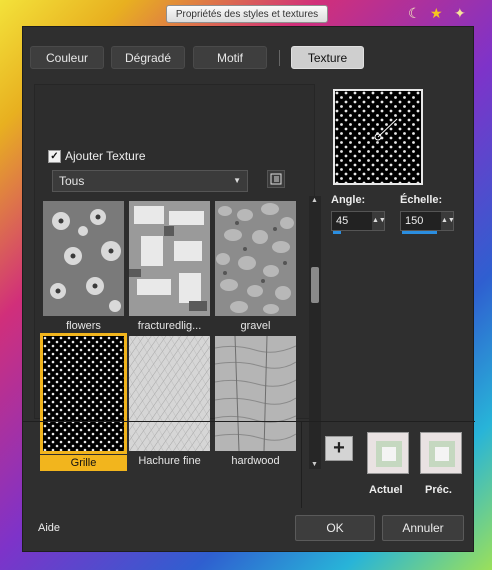 This screenshot has width=492, height=570. Describe the element at coordinates (83, 463) in the screenshot. I see `thumb-label: Grille` at that location.